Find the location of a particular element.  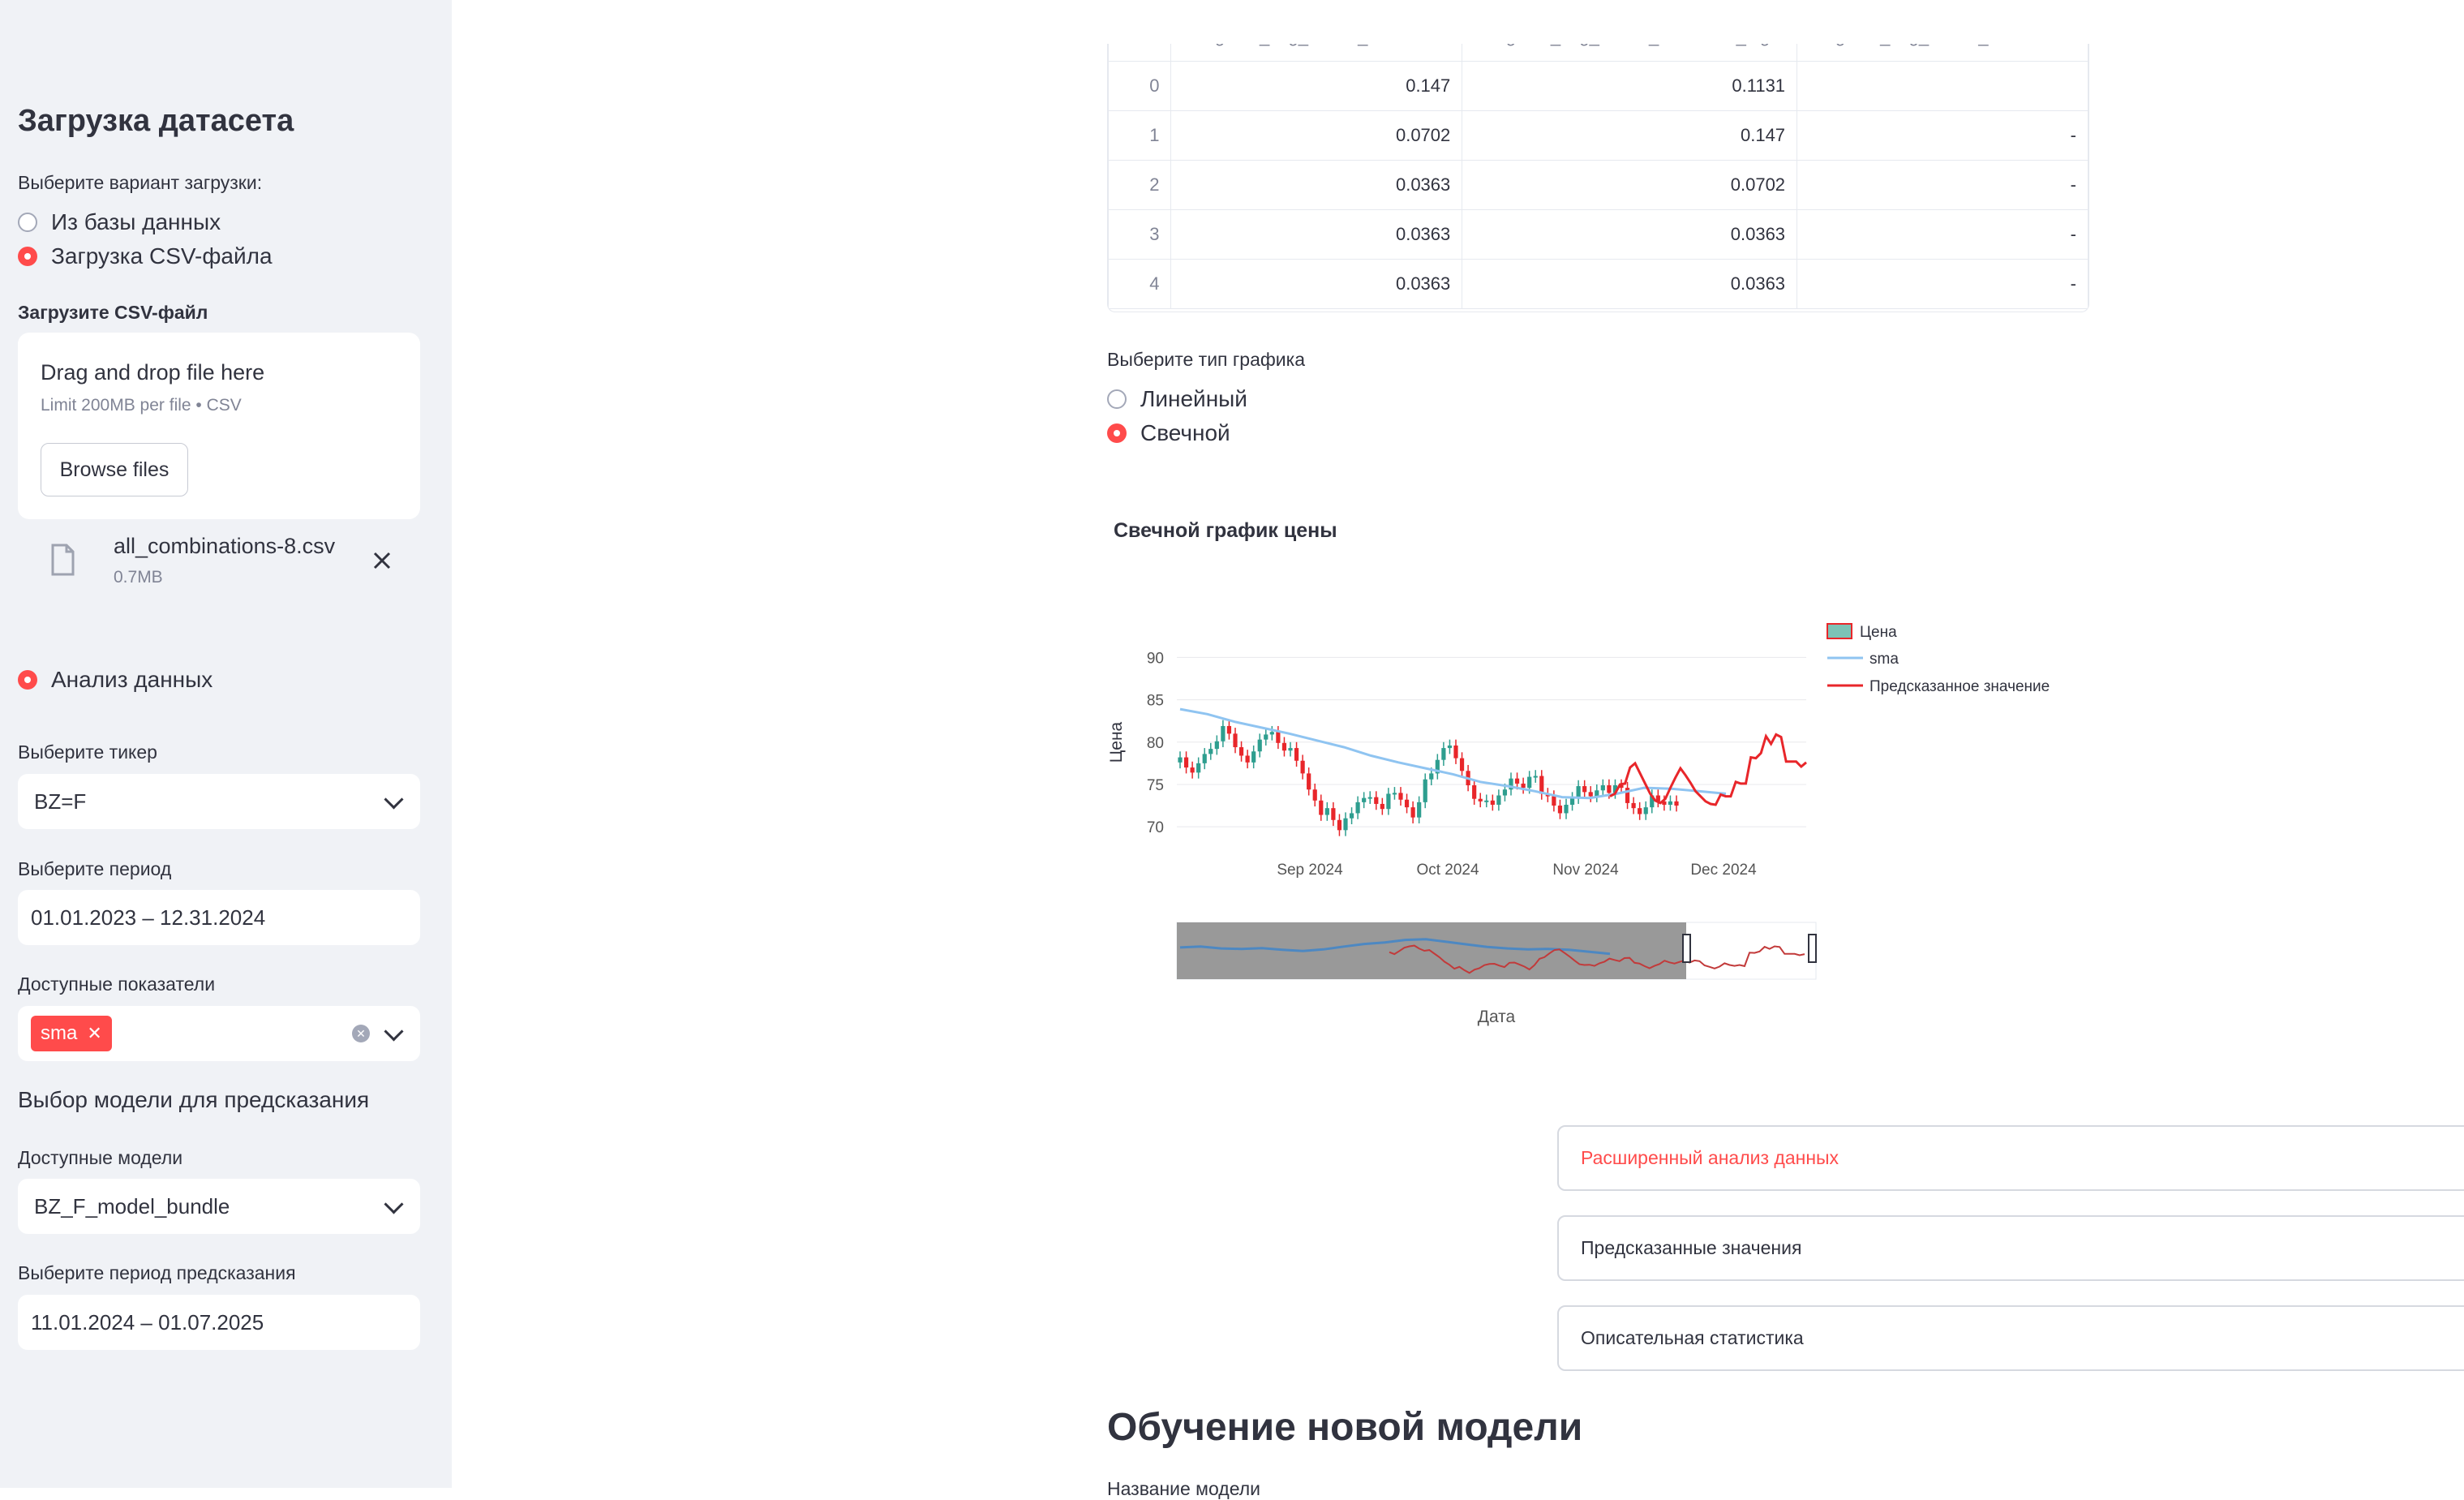

radio-chart-candle: Свечной is located at coordinates (1168, 433).